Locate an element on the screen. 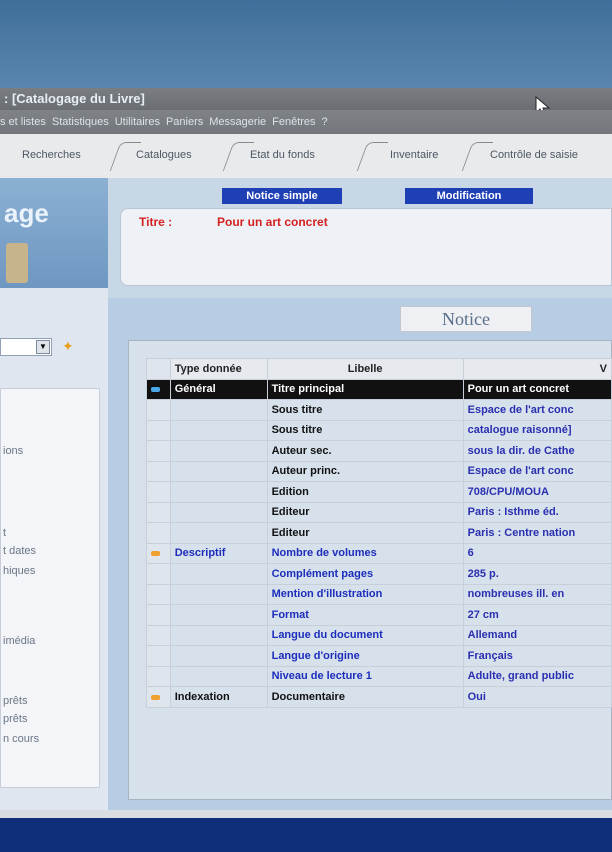 This screenshot has height=852, width=612. table-row: Langue d'origine Français is located at coordinates (379, 656).